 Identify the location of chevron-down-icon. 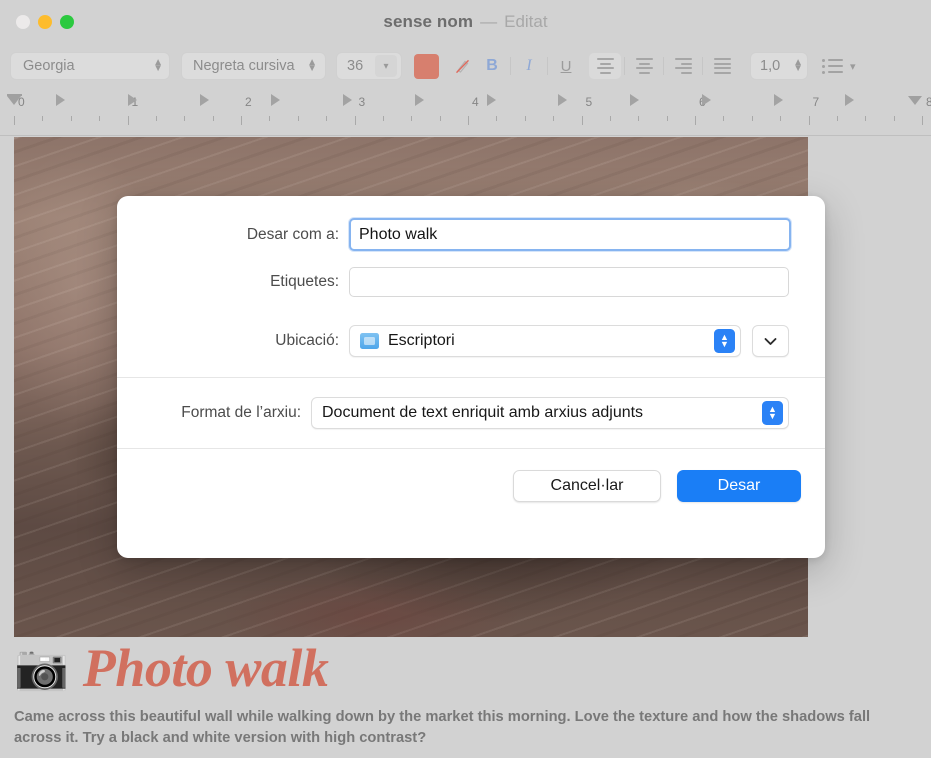
(770, 341).